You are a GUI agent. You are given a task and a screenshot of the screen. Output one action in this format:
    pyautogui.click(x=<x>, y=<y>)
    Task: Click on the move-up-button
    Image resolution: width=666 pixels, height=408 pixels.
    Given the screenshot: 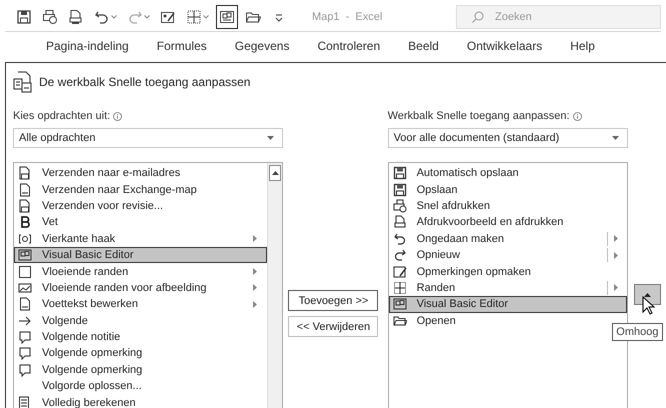 What is the action you would take?
    pyautogui.click(x=648, y=294)
    